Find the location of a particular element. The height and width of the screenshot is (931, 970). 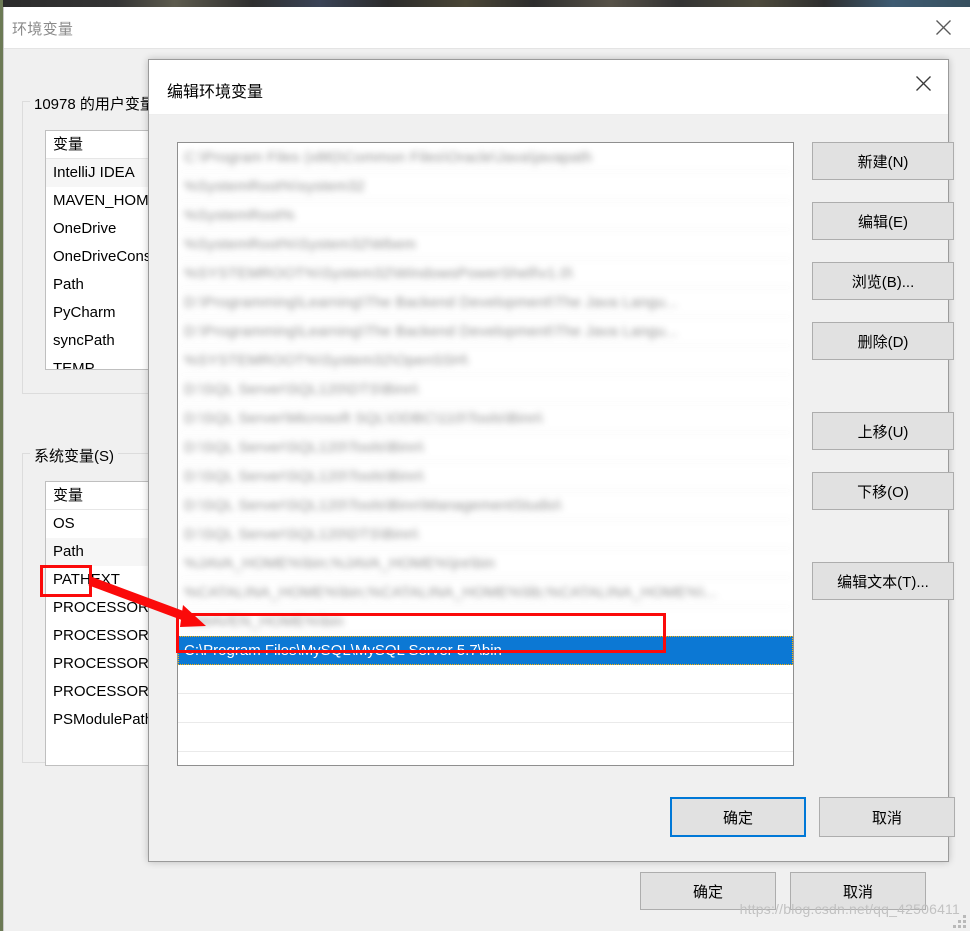

edit-dialog-titlebar: 编辑环境变量 is located at coordinates (548, 87).